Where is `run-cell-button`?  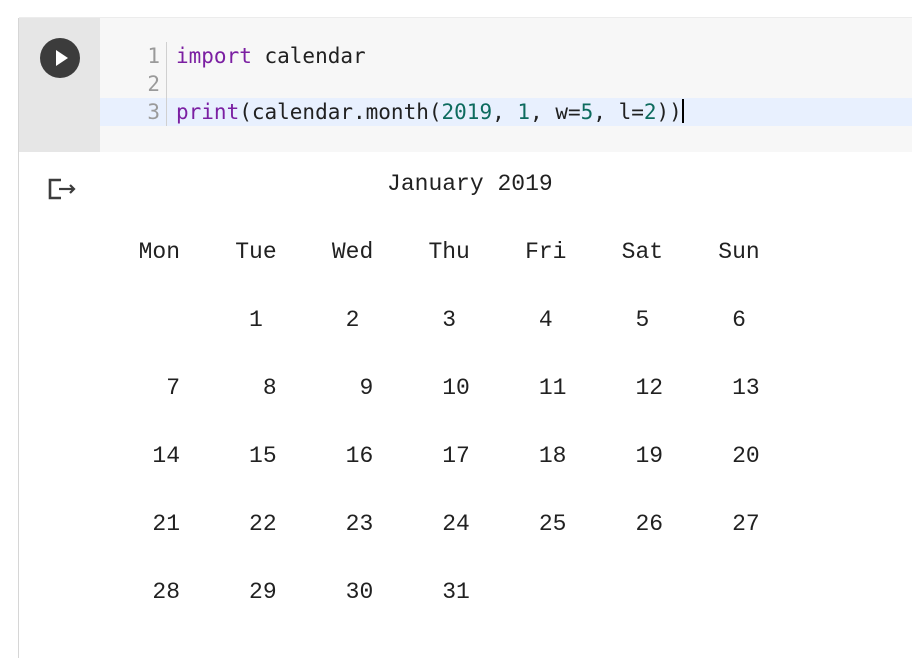 run-cell-button is located at coordinates (60, 58).